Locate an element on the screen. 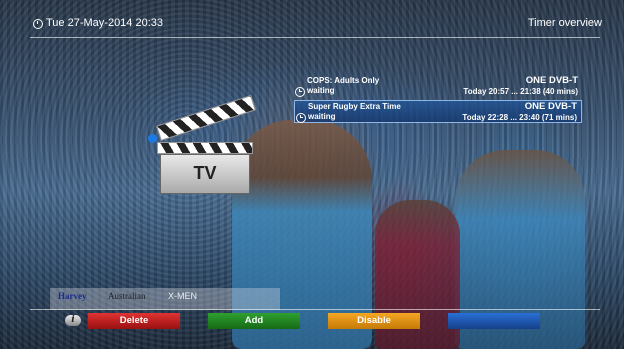 The height and width of the screenshot is (349, 624). timer-name: COPS: Adults Only is located at coordinates (343, 80).